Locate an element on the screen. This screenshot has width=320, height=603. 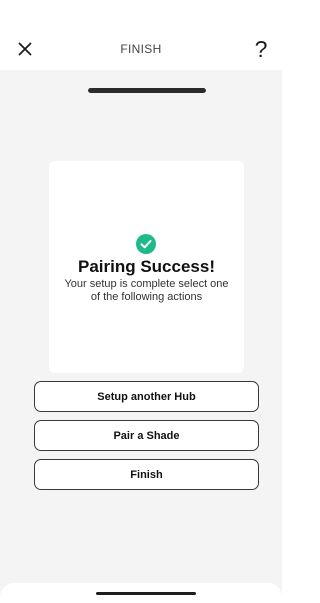
bottom-bar is located at coordinates (141, 593).